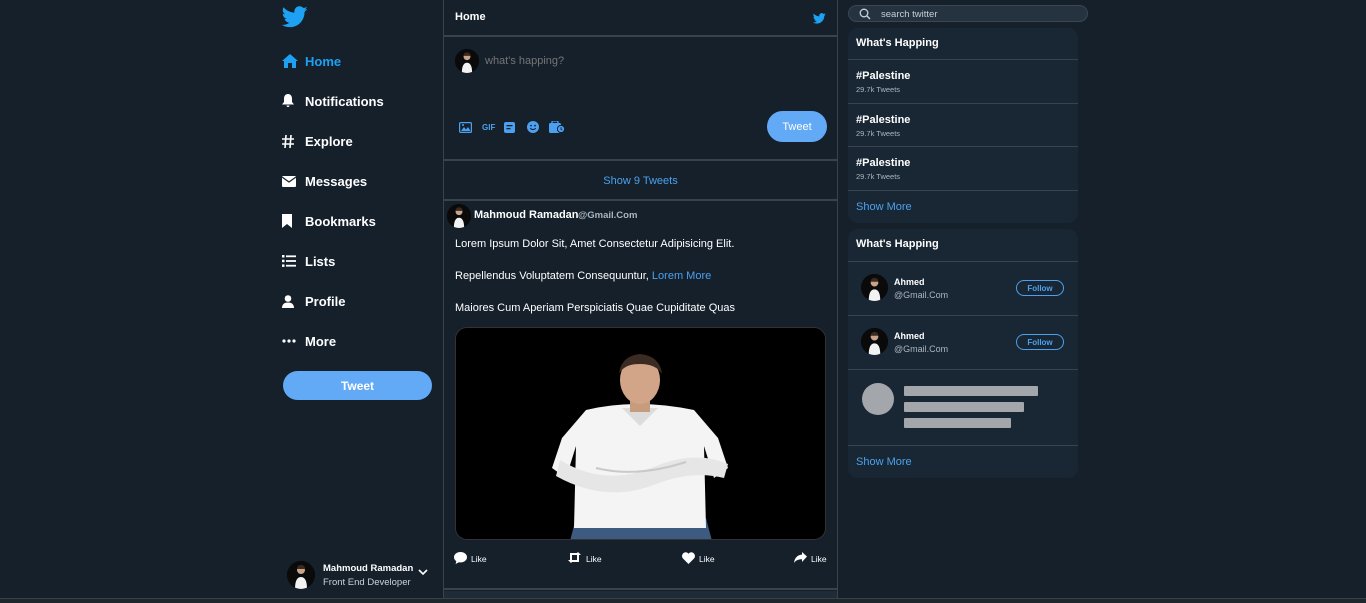 This screenshot has height=603, width=1366. I want to click on tweet-actions: Like Like Like Like, so click(644, 560).